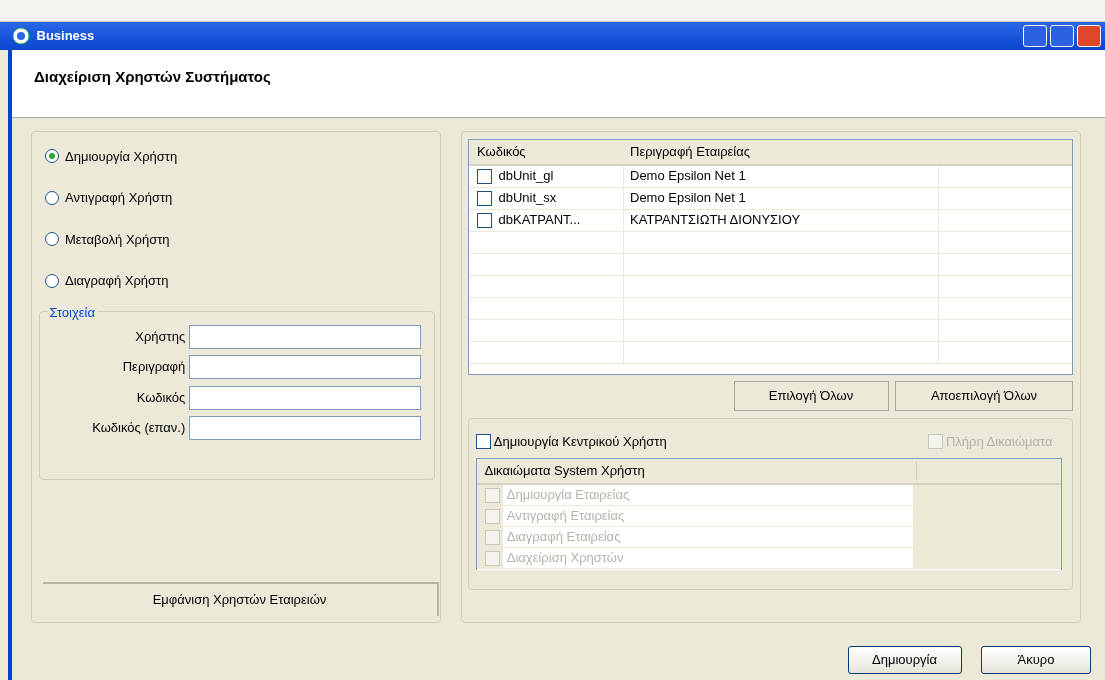 The width and height of the screenshot is (1105, 680). What do you see at coordinates (117, 239) in the screenshot?
I see `radio-label: Μεταβολή Χρήστη` at bounding box center [117, 239].